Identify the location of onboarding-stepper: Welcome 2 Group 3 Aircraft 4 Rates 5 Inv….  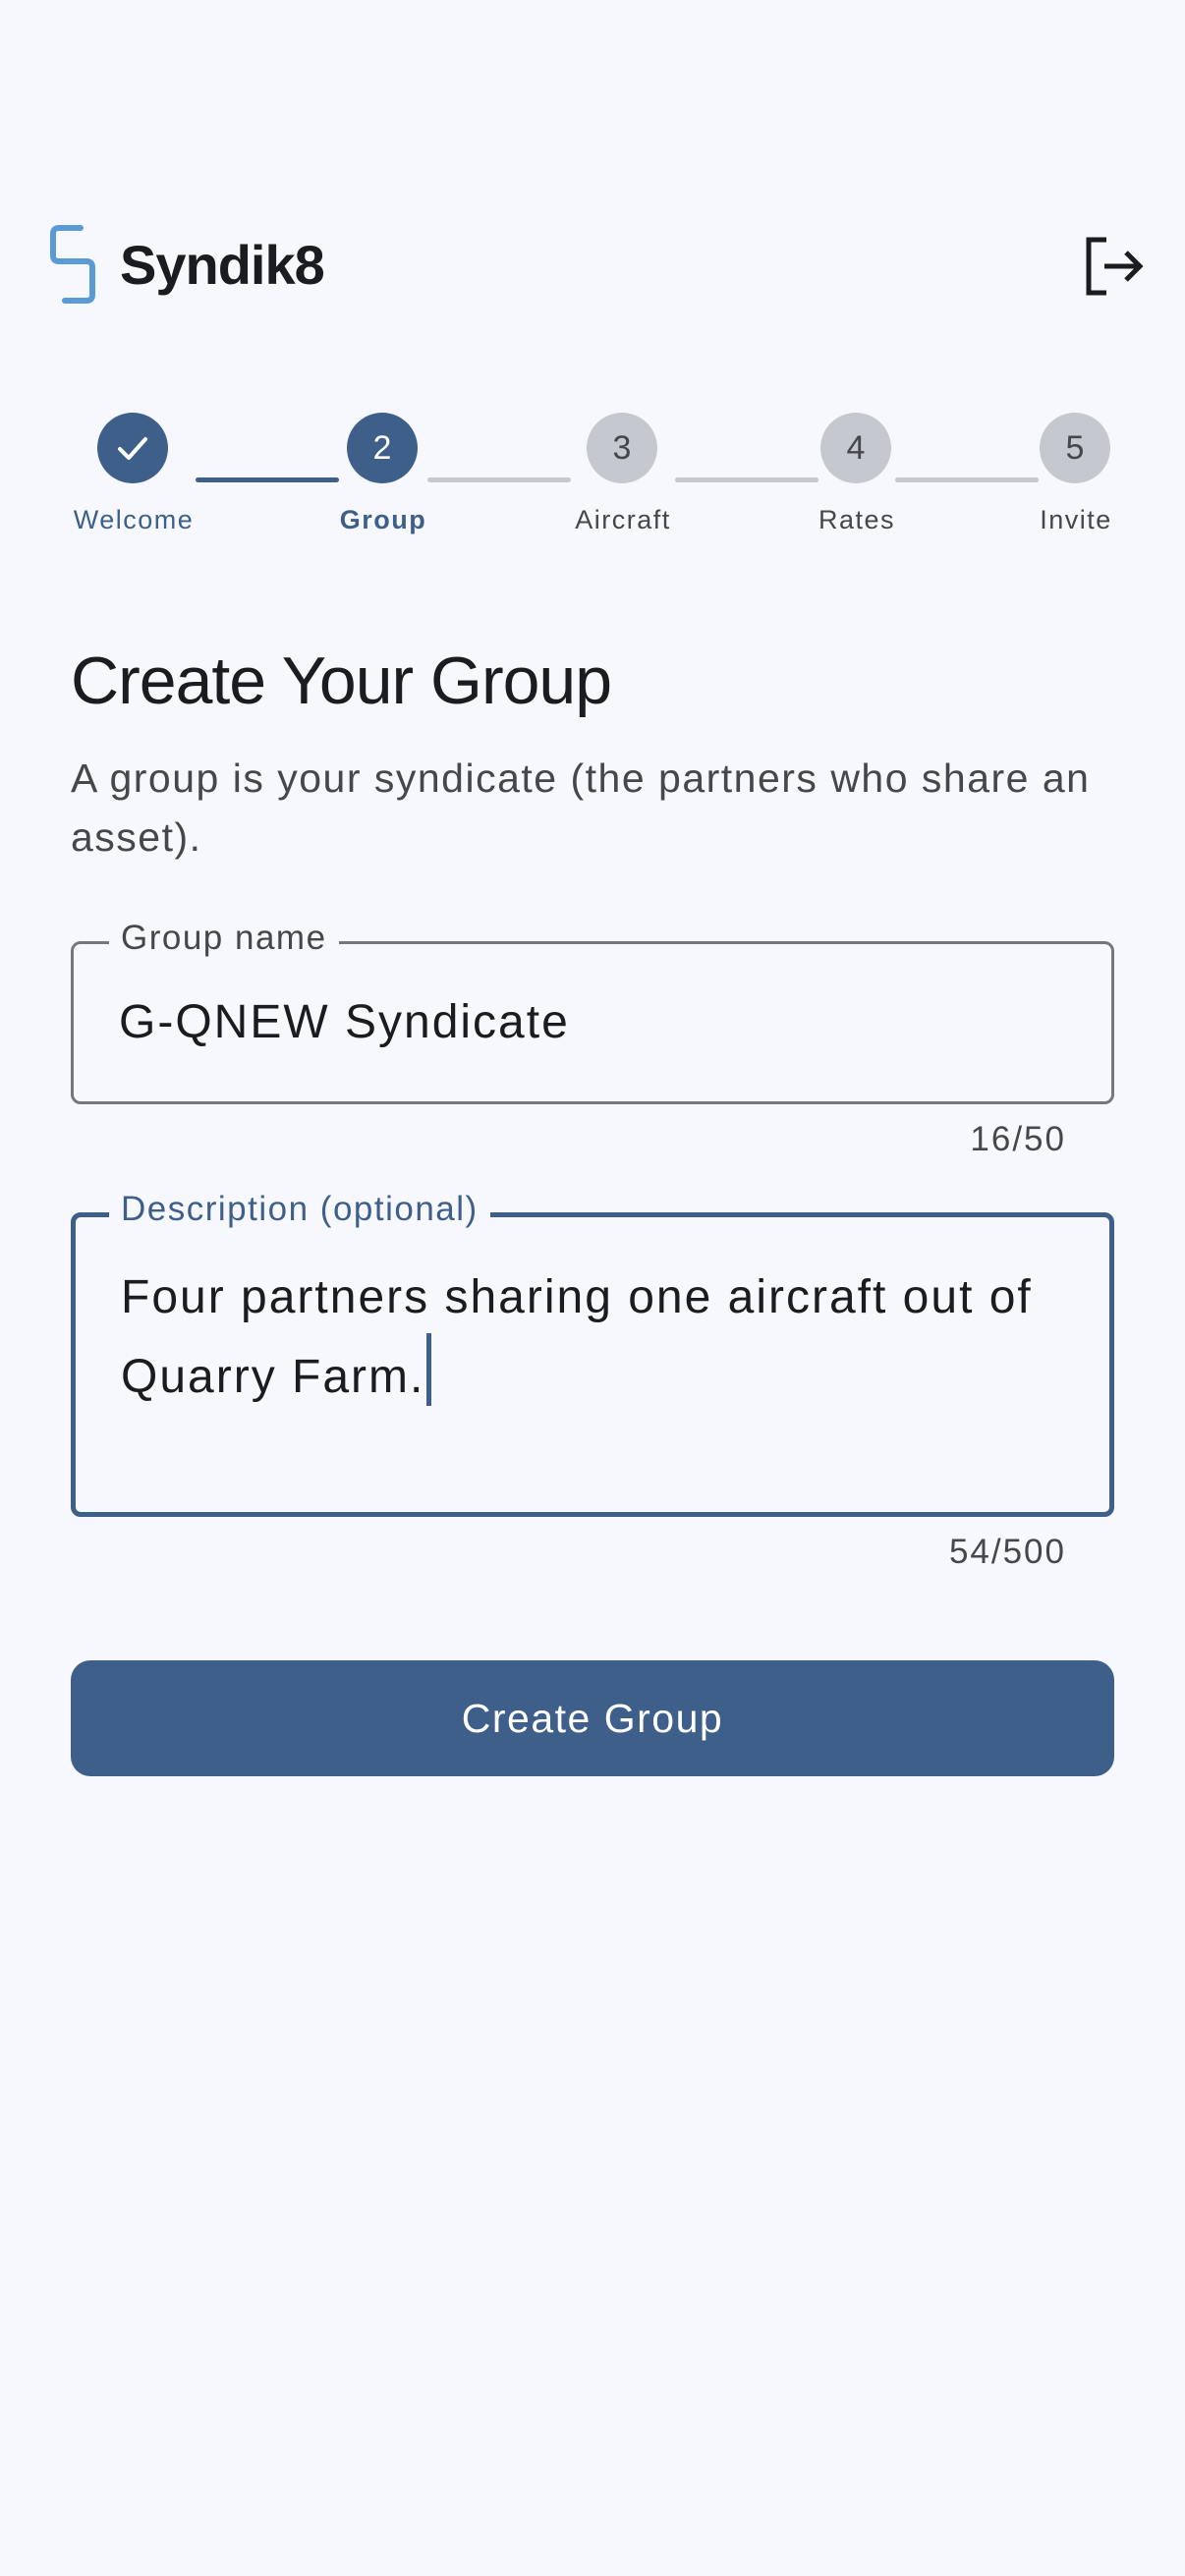
(592, 481).